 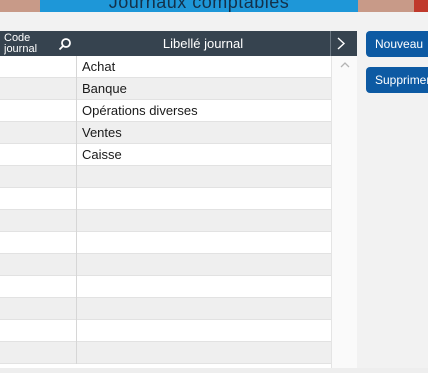 I want to click on table-row: Opérations diverses, so click(x=165, y=111).